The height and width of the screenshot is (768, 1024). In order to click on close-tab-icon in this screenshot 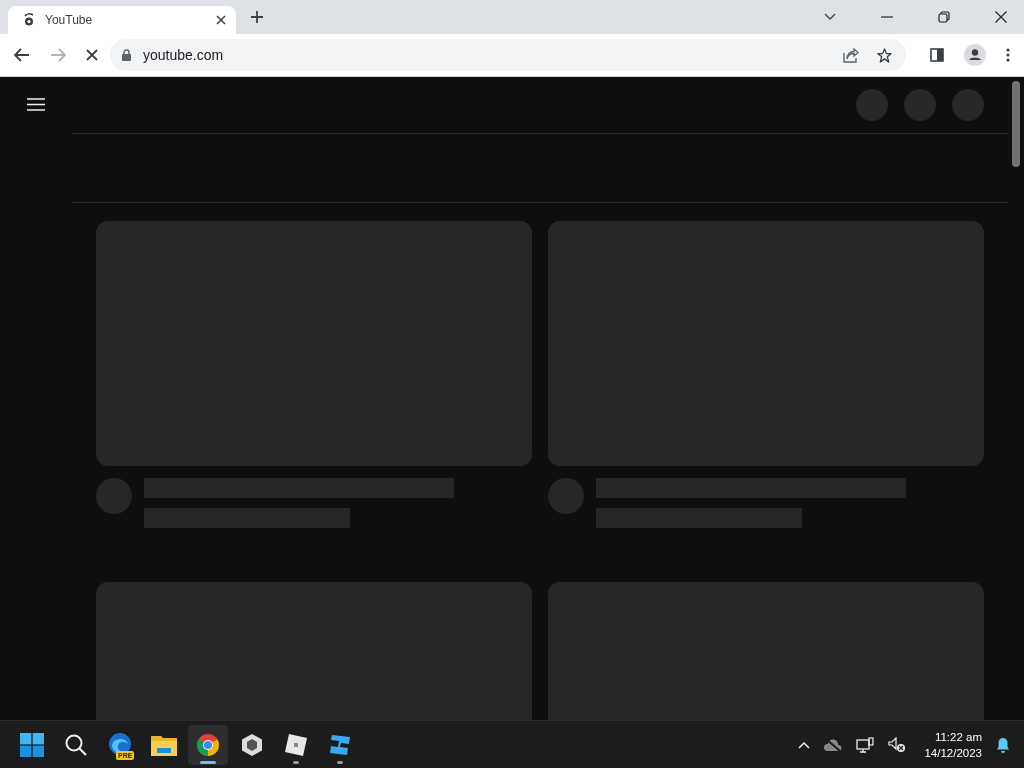, I will do `click(221, 20)`.